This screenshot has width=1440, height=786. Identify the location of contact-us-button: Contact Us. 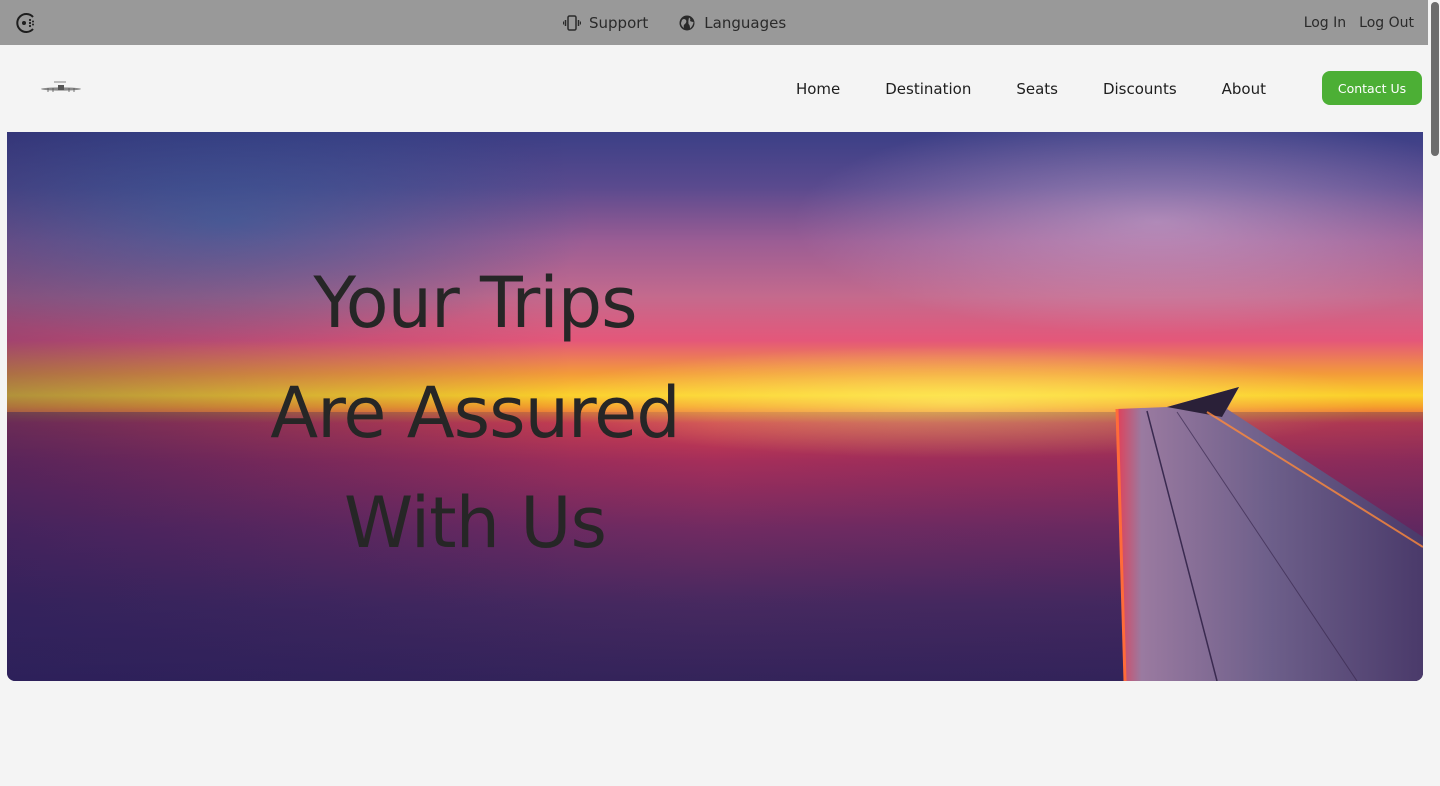
(1372, 88).